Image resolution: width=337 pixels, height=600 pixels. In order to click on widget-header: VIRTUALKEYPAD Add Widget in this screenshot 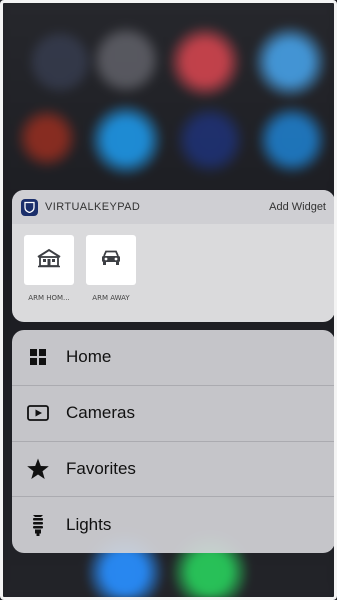, I will do `click(173, 207)`.